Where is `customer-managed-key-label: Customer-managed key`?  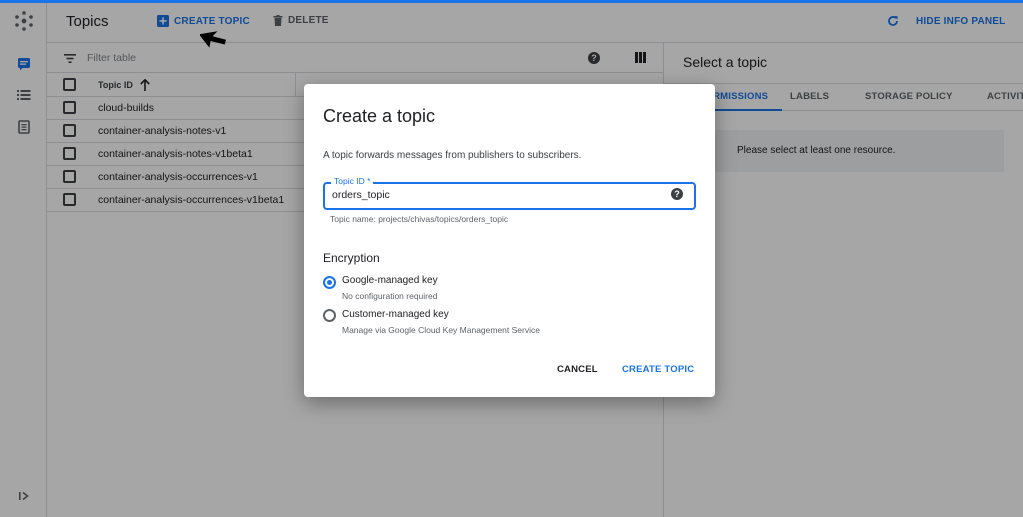
customer-managed-key-label: Customer-managed key is located at coordinates (395, 314).